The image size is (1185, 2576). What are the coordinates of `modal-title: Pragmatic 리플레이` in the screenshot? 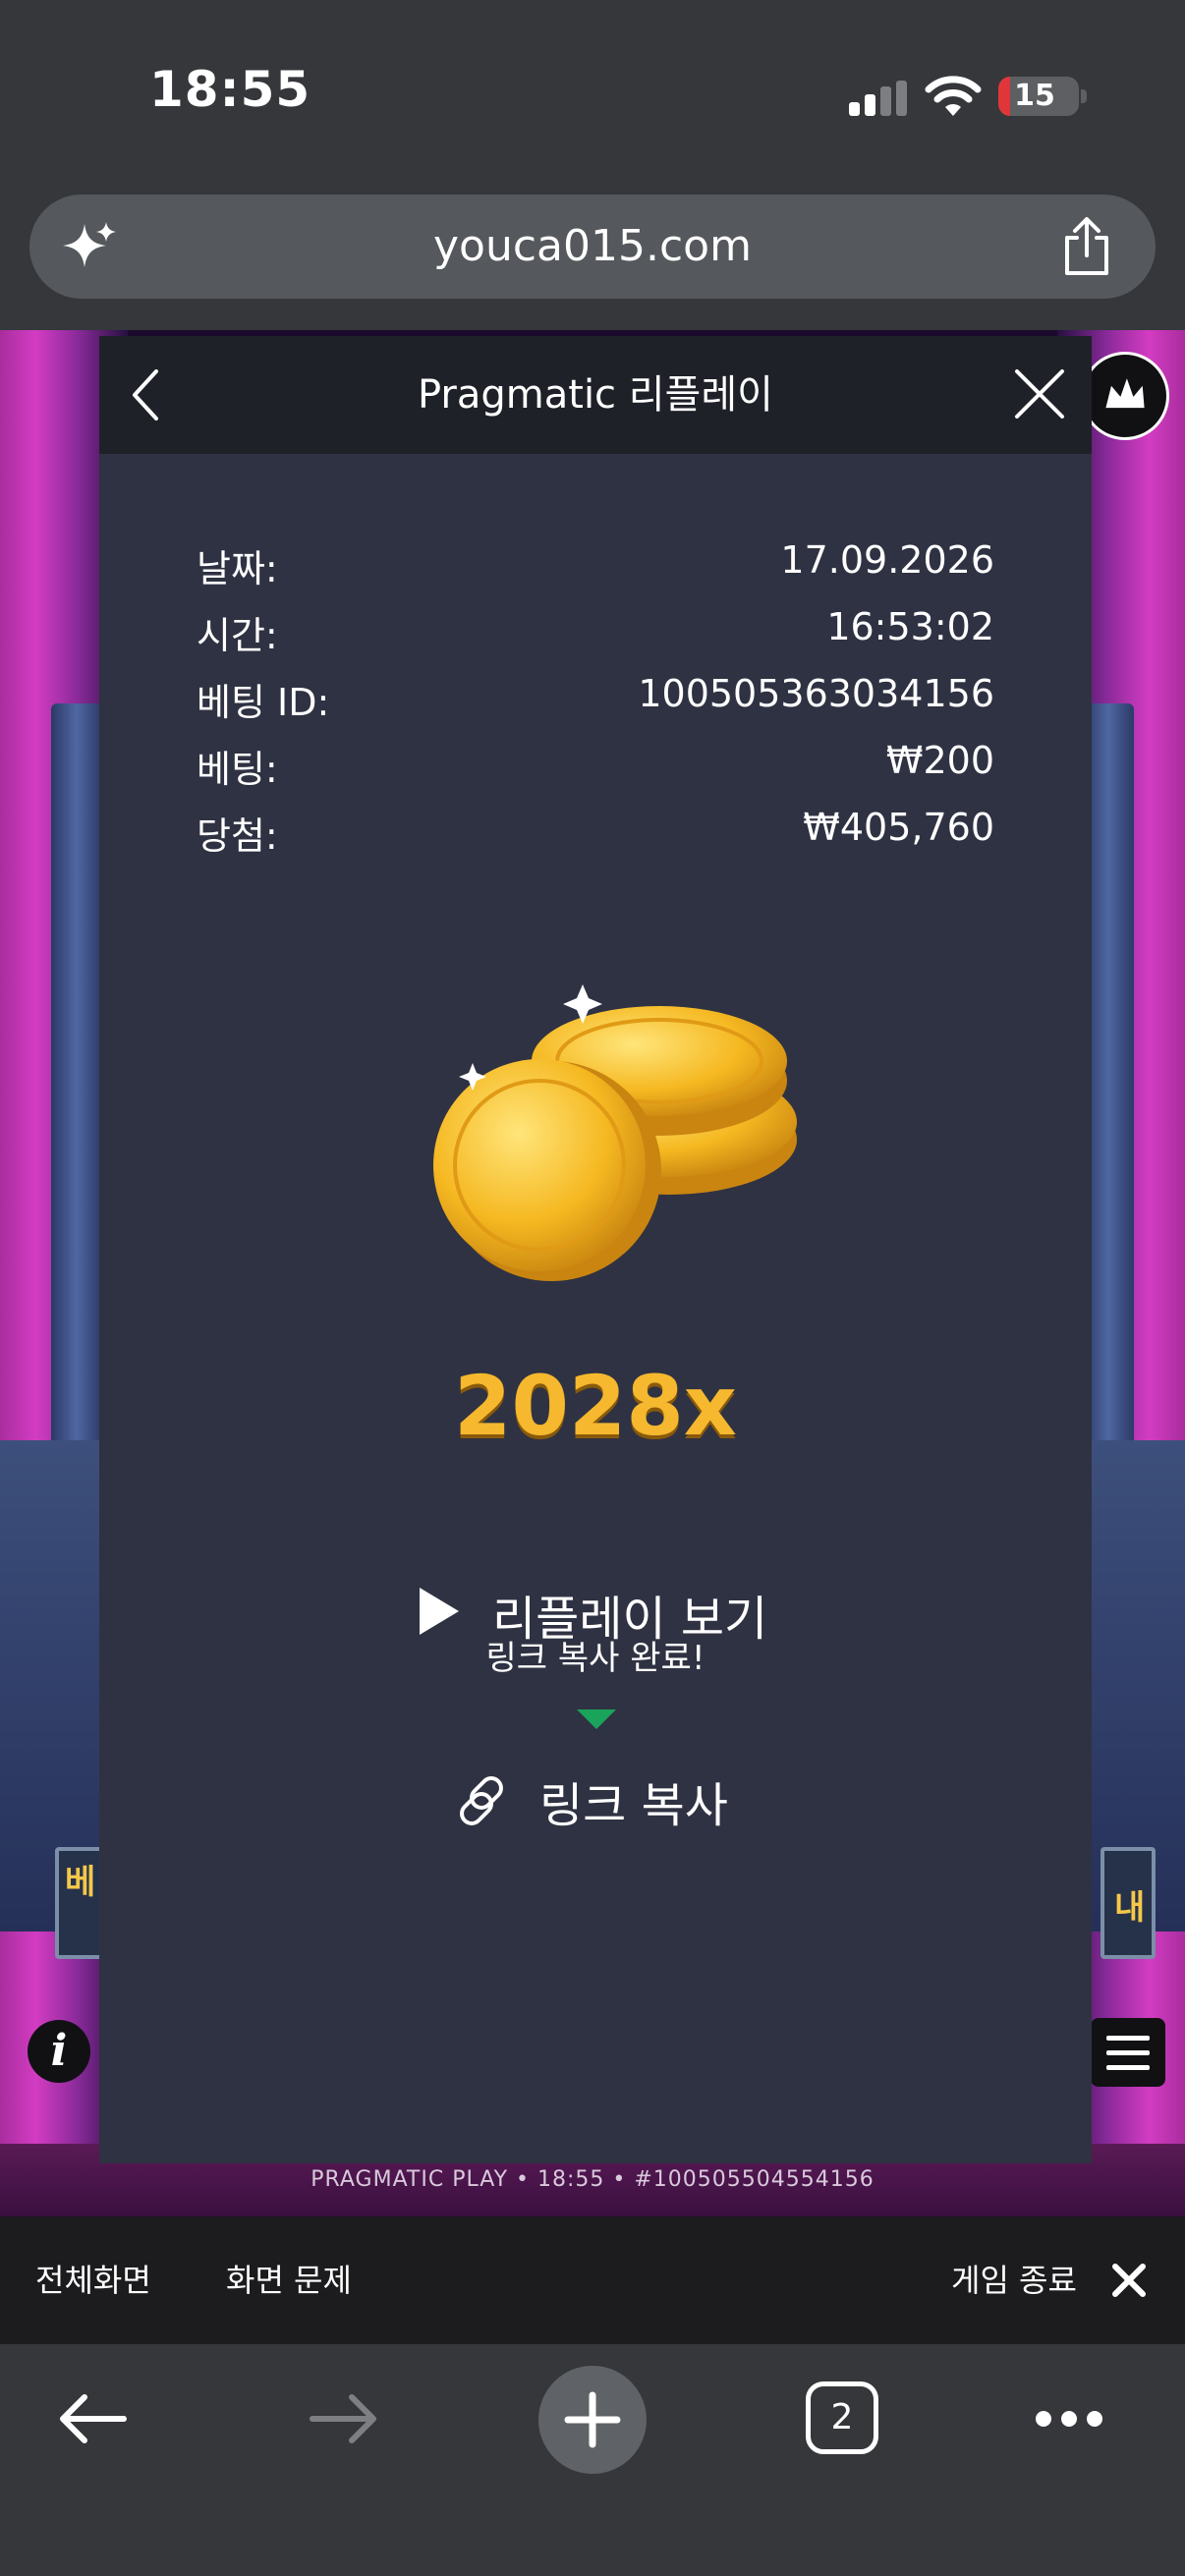 It's located at (596, 395).